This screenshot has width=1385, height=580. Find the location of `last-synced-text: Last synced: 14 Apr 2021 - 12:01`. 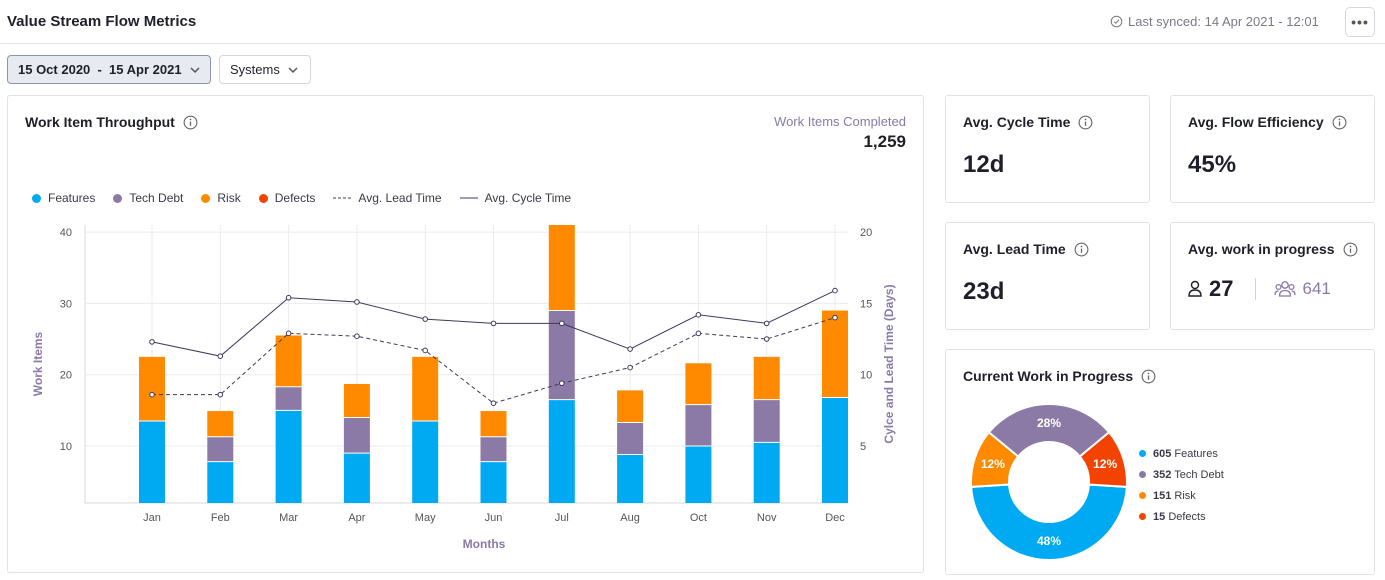

last-synced-text: Last synced: 14 Apr 2021 - 12:01 is located at coordinates (1223, 21).